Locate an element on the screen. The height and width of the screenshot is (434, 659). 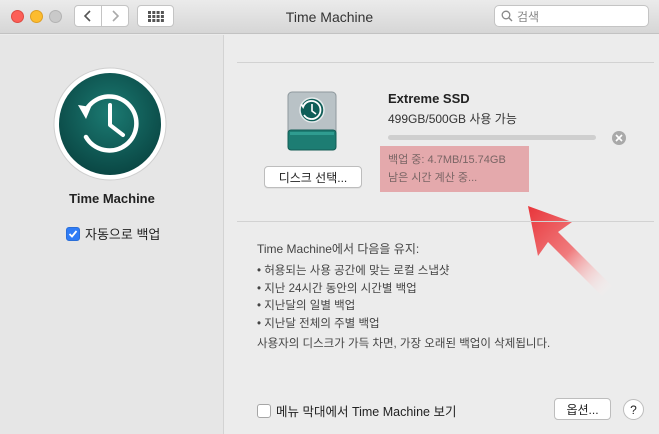
show-in-menubar-option: 메뉴 막대에서 Time Machine 보기 is located at coordinates (356, 410).